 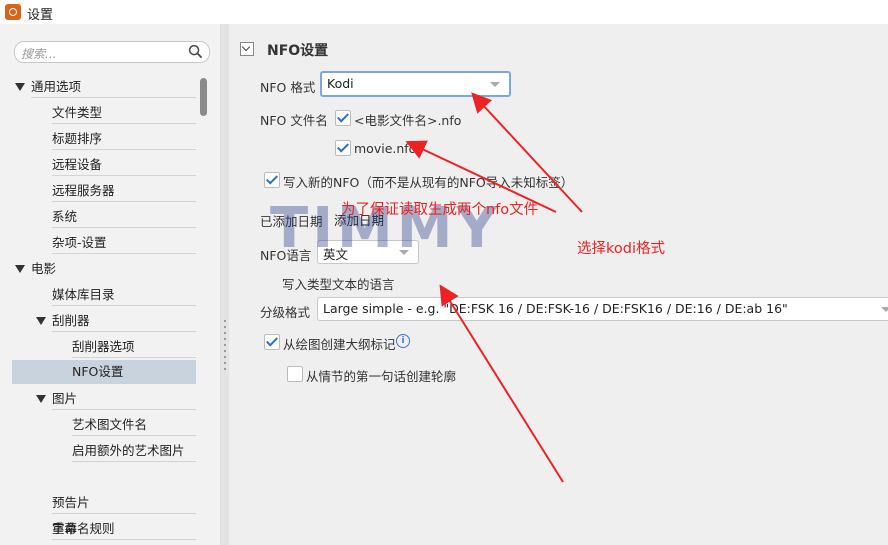 I want to click on write-new-nfo-checkbox, so click(x=272, y=180).